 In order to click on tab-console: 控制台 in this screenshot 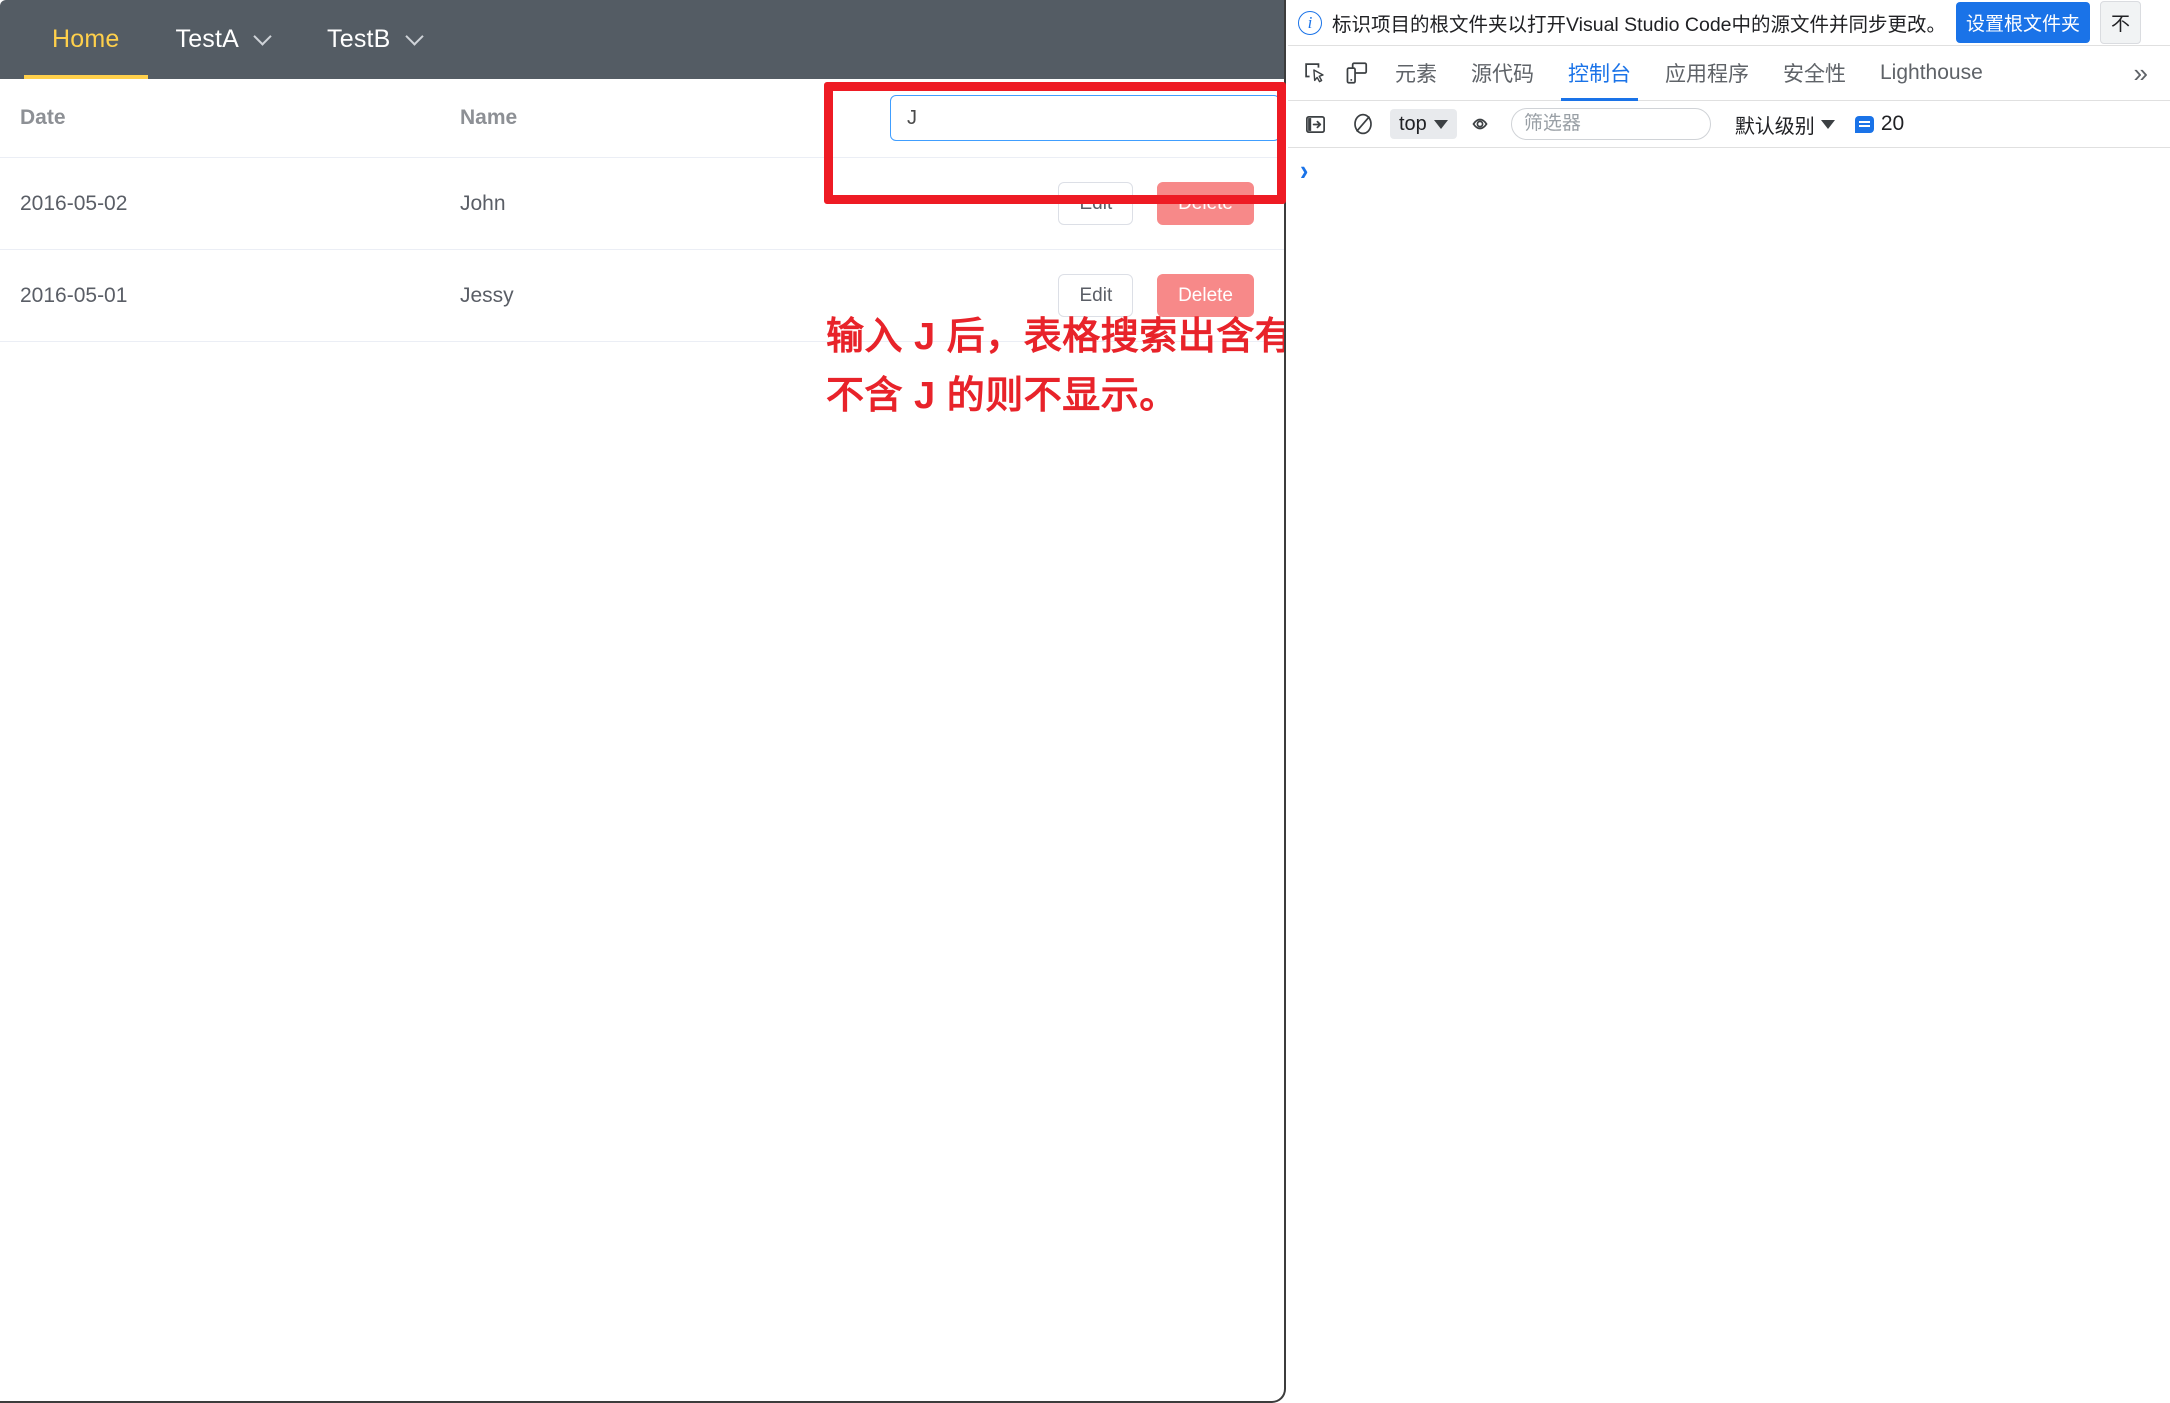, I will do `click(1599, 73)`.